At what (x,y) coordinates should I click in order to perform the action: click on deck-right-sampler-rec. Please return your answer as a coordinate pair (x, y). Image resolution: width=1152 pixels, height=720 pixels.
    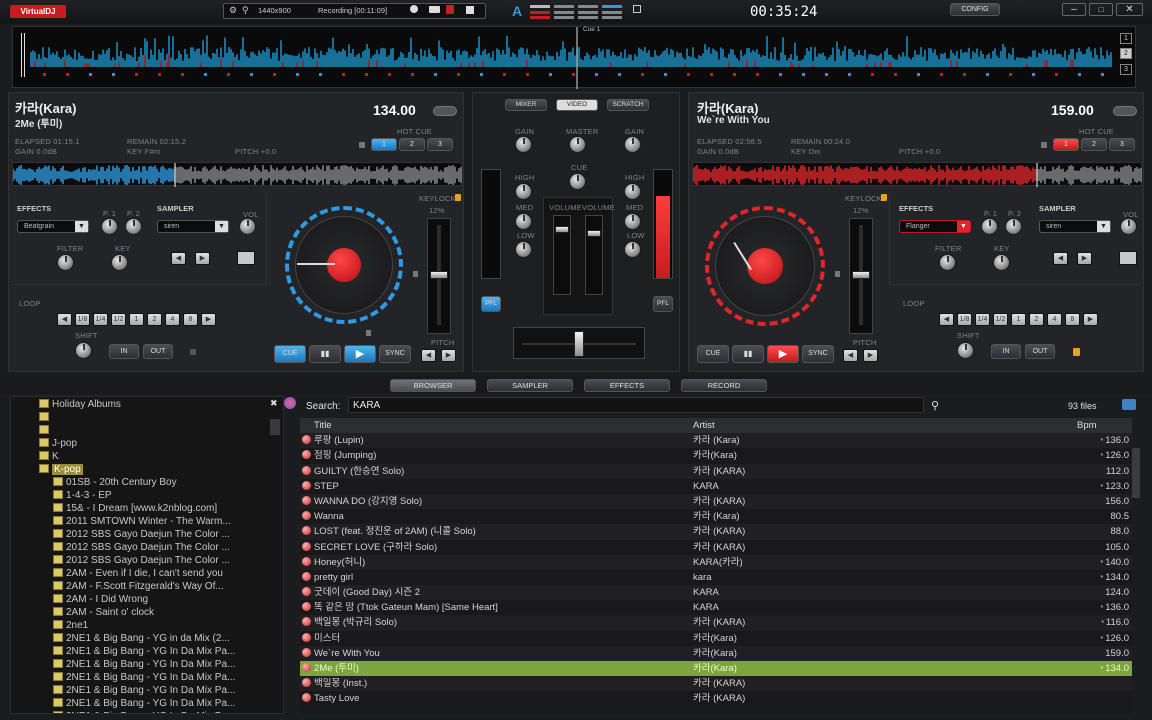
    Looking at the image, I should click on (1128, 258).